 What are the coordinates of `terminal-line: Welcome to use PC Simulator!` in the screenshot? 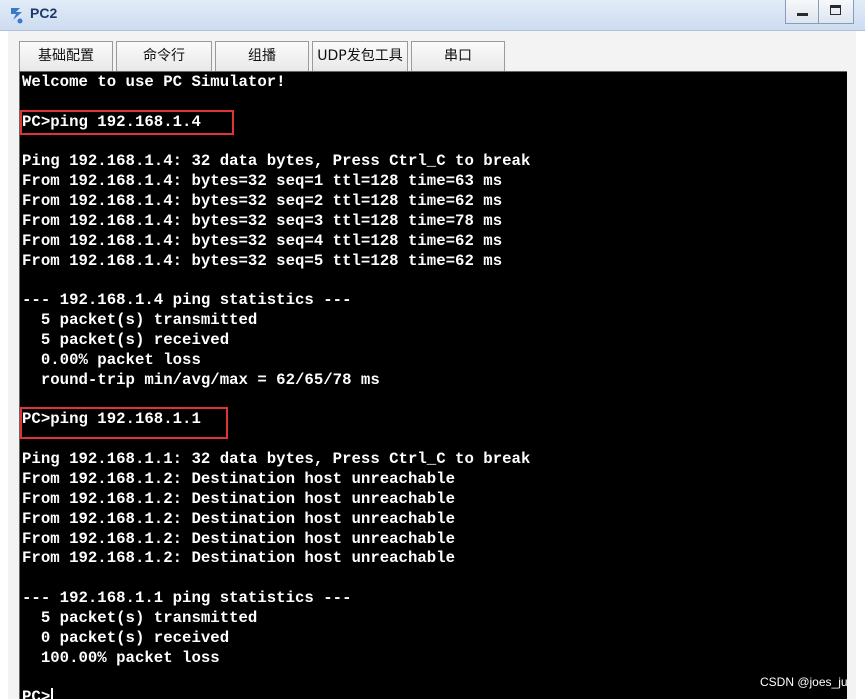 It's located at (154, 82).